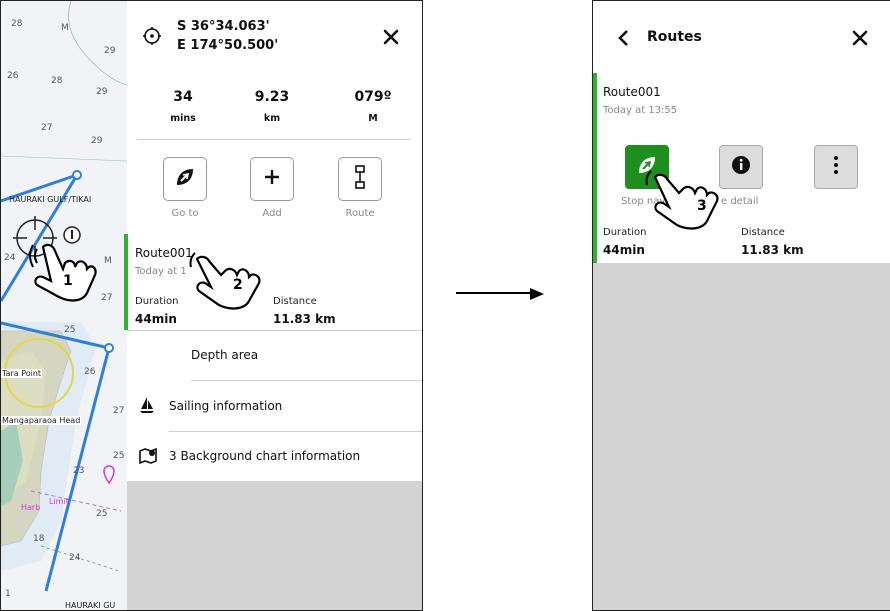 Image resolution: width=890 pixels, height=611 pixels. Describe the element at coordinates (640, 110) in the screenshot. I see `route-time: Today at 13:55` at that location.